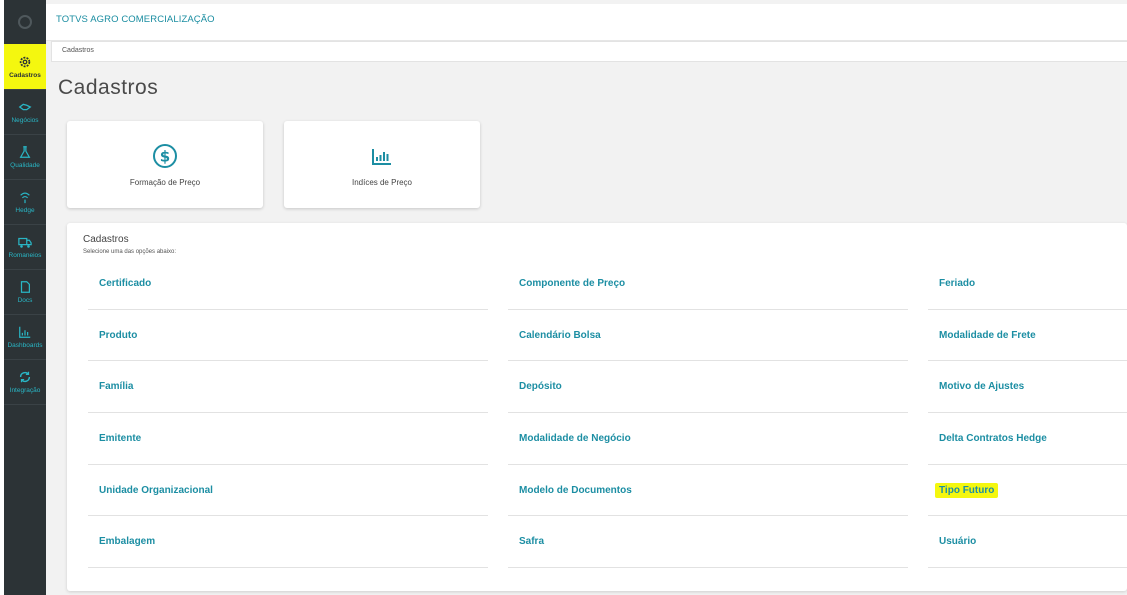 This screenshot has width=1127, height=595. What do you see at coordinates (708, 387) in the screenshot?
I see `option-deposito: Depósito` at bounding box center [708, 387].